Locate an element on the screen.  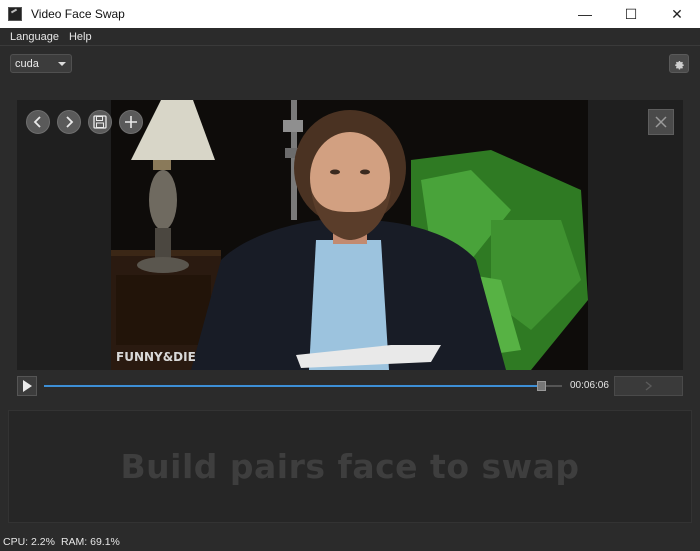
add-icon is located at coordinates (131, 122).